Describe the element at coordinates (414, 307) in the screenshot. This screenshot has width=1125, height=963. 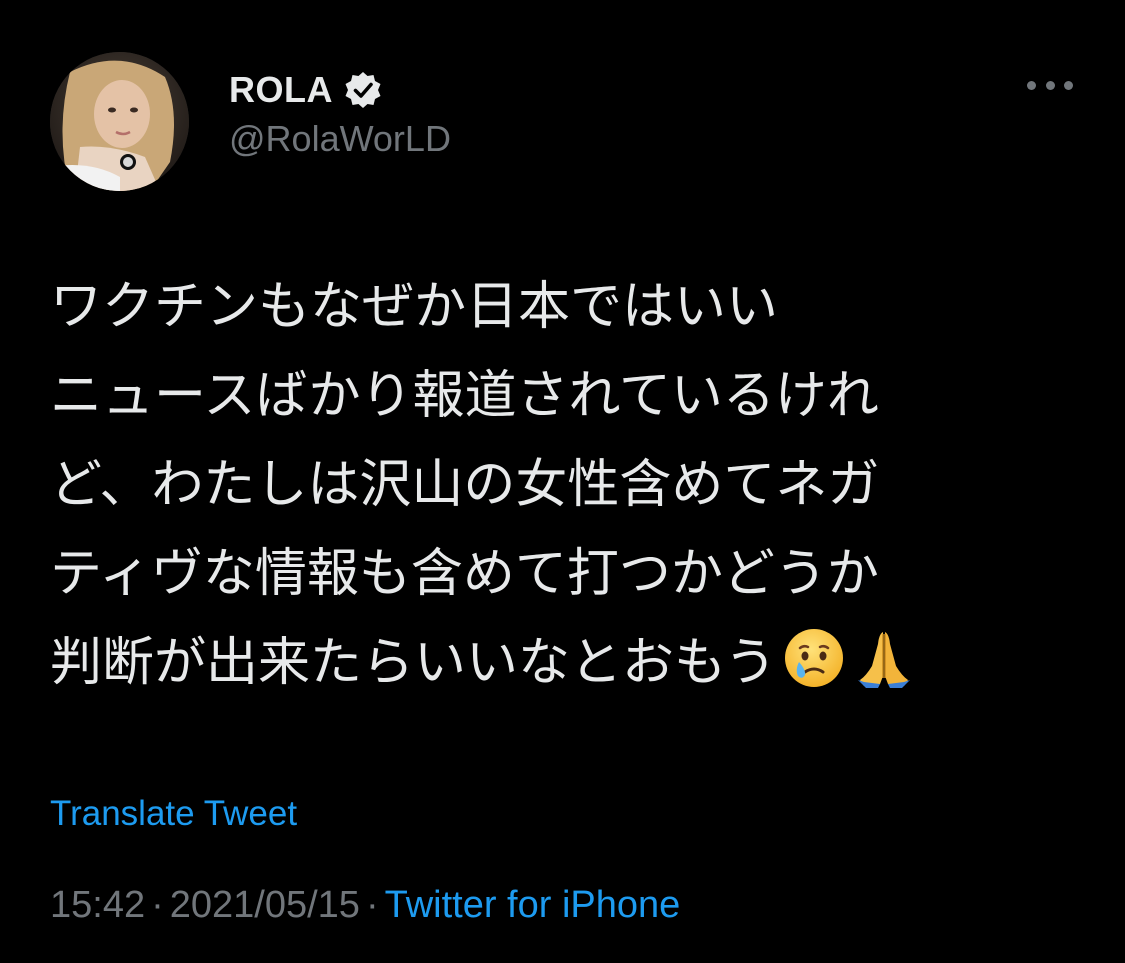
I see `tweet-text-line: ワクチンもなぜか日本ではいい` at that location.